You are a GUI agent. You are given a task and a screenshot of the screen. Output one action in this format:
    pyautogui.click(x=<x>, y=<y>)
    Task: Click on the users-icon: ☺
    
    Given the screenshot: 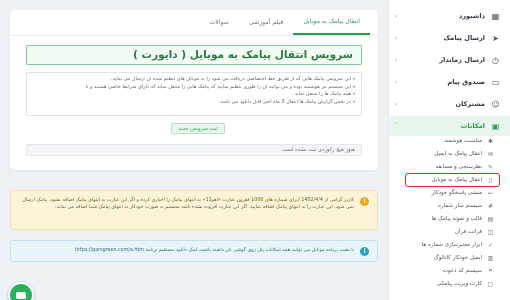 What is the action you would take?
    pyautogui.click(x=495, y=104)
    